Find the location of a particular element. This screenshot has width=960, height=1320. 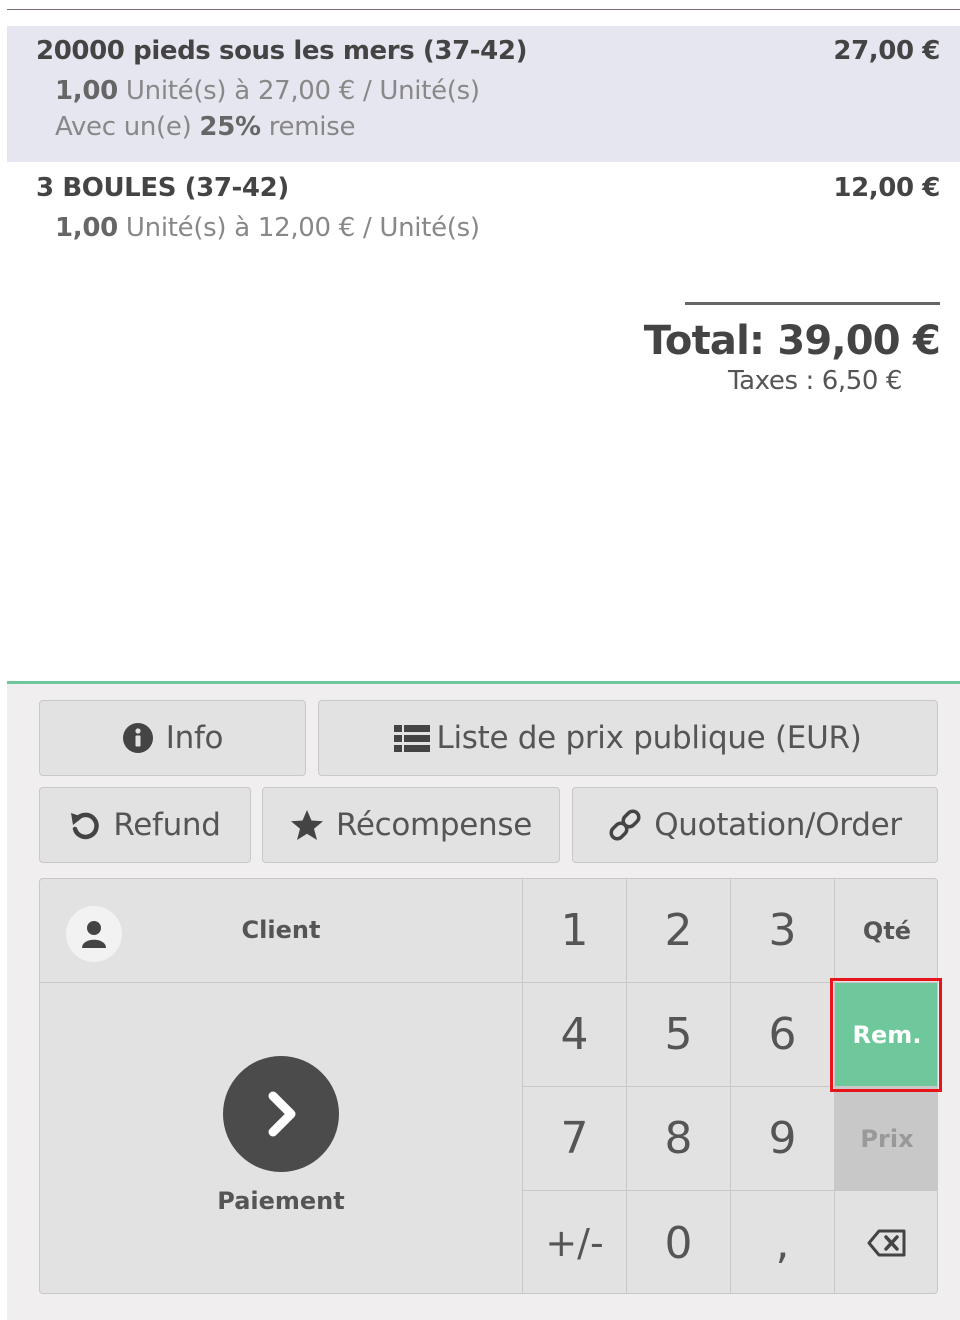

discount-suffix: remise is located at coordinates (308, 127).